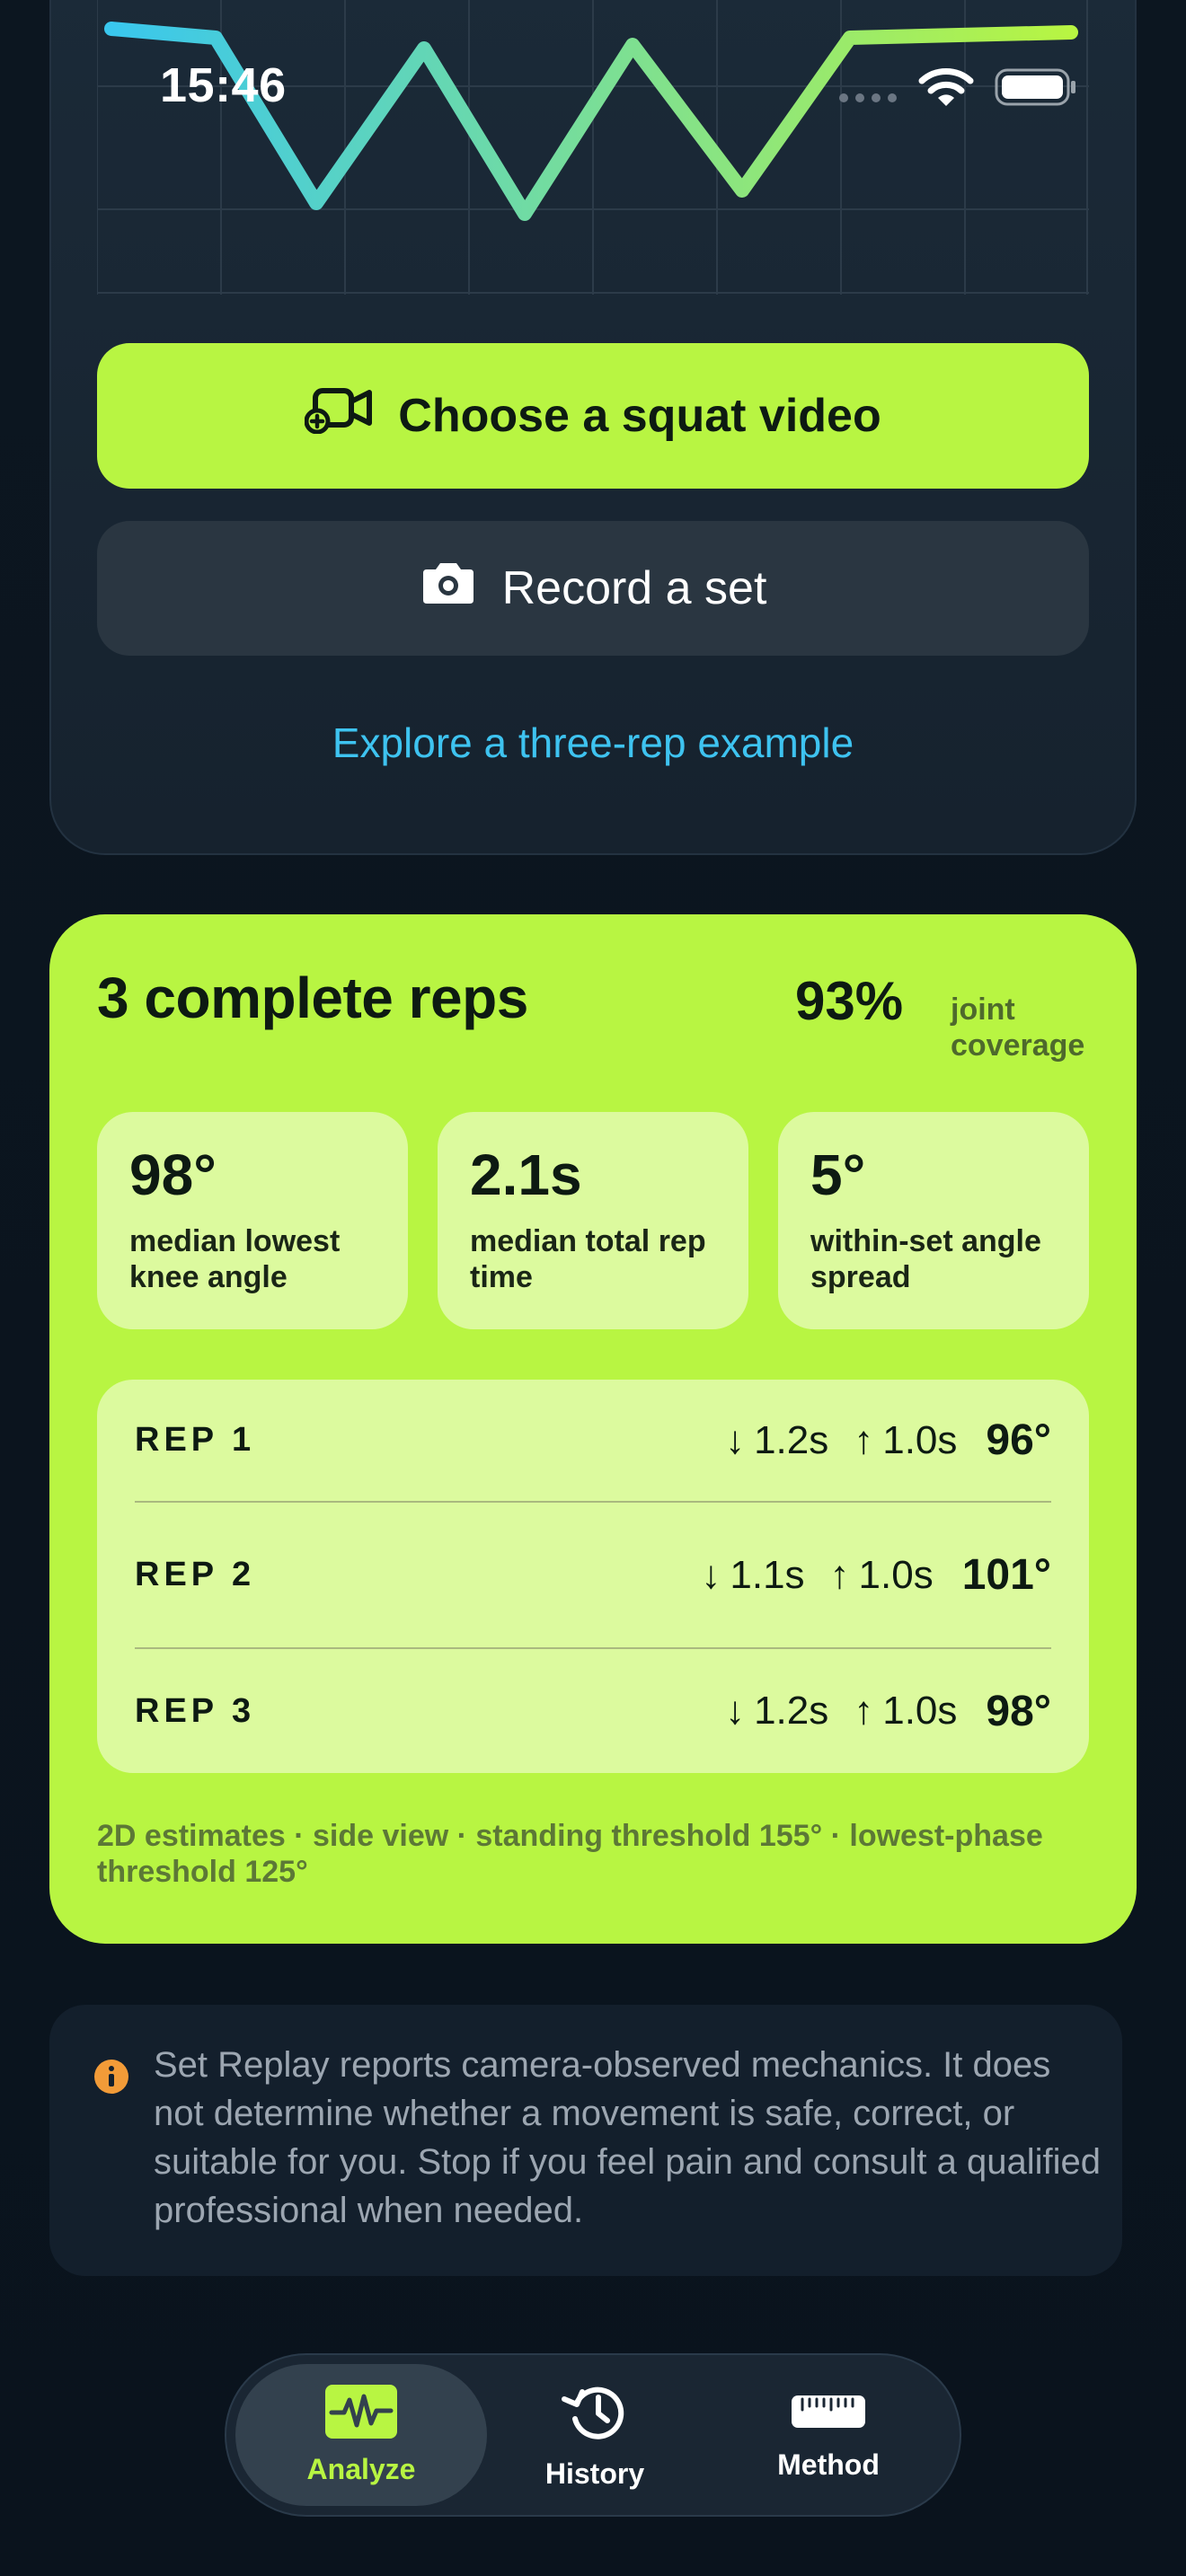  I want to click on coverage-value: 93%, so click(849, 1001).